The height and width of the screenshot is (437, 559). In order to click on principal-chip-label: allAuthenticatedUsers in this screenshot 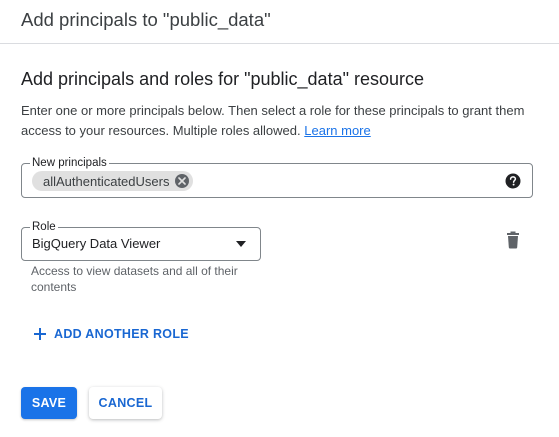, I will do `click(106, 181)`.